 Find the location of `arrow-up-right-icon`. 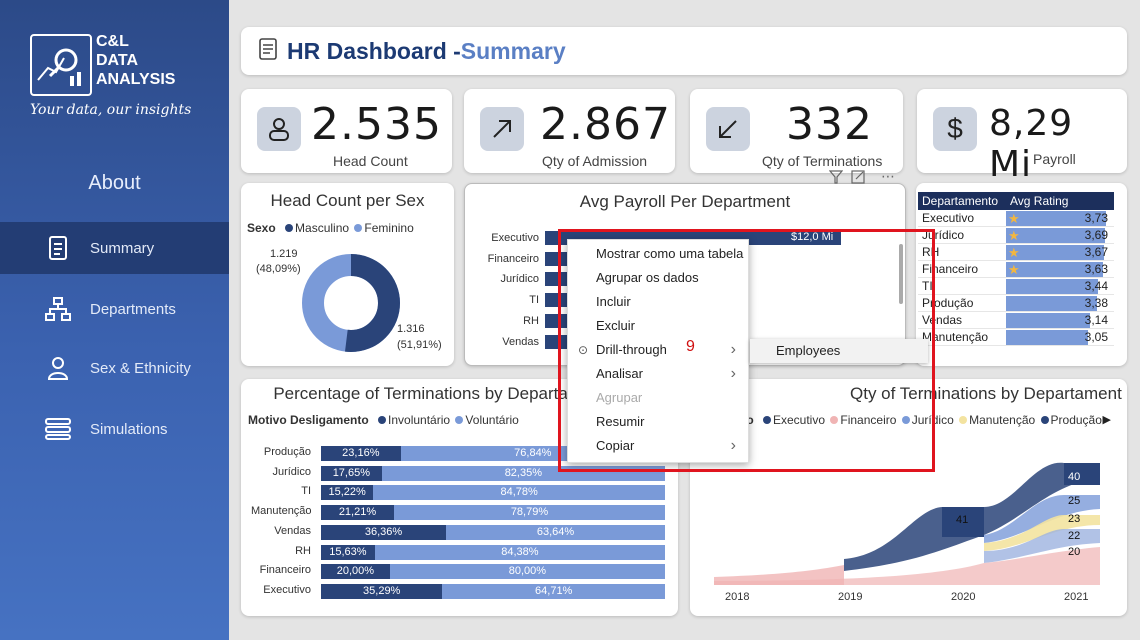

arrow-up-right-icon is located at coordinates (502, 129).